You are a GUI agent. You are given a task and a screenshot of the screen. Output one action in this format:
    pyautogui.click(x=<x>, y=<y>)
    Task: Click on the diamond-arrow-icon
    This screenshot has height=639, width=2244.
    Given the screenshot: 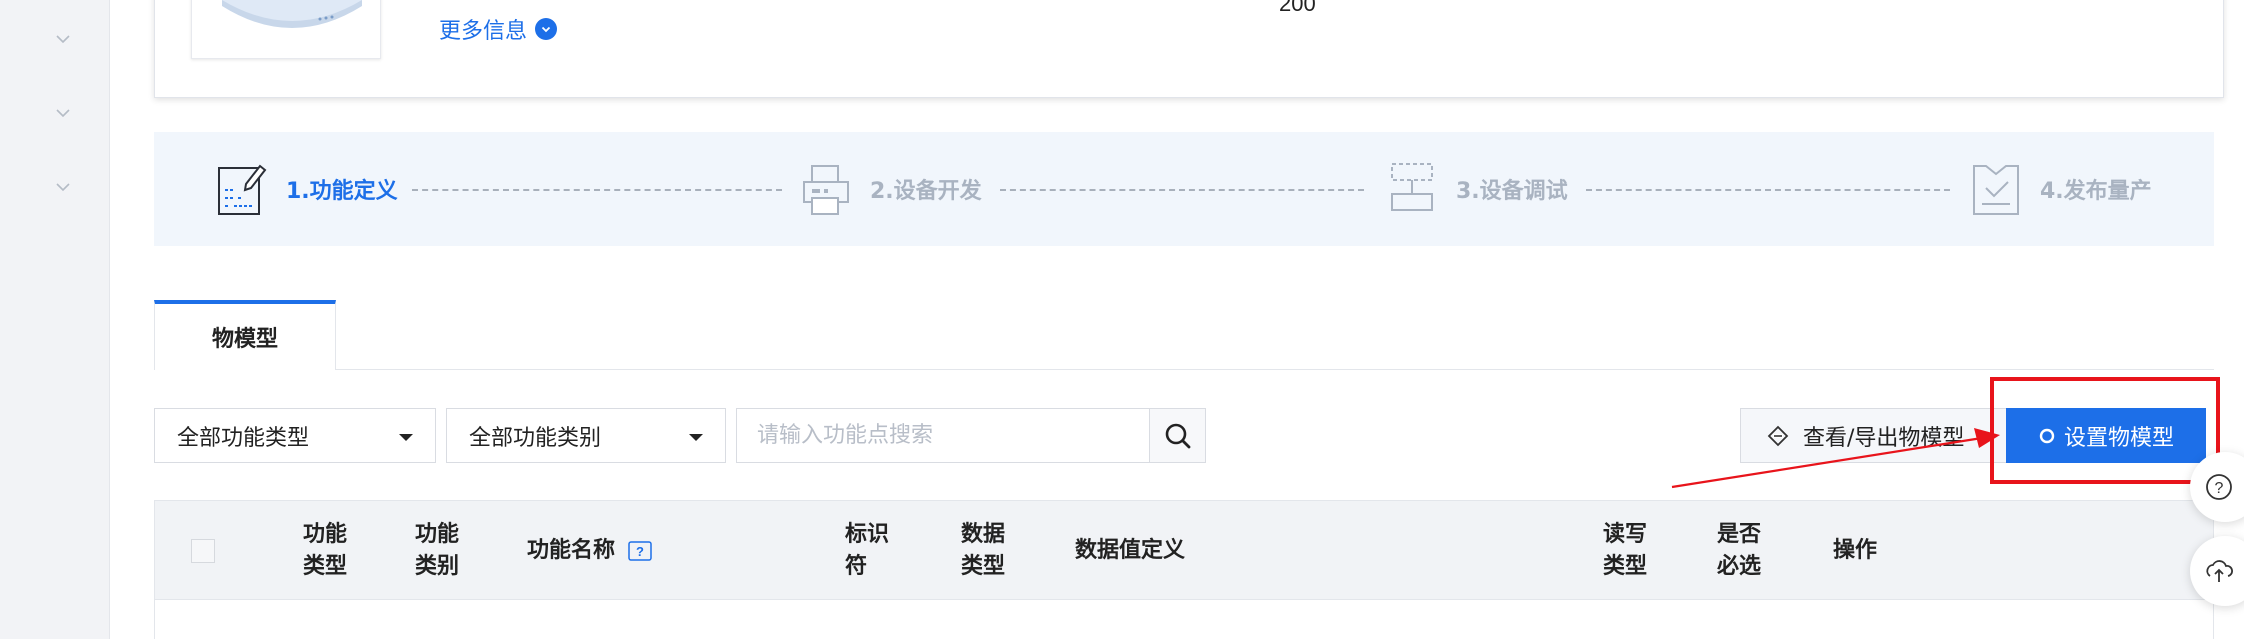 What is the action you would take?
    pyautogui.click(x=1778, y=436)
    